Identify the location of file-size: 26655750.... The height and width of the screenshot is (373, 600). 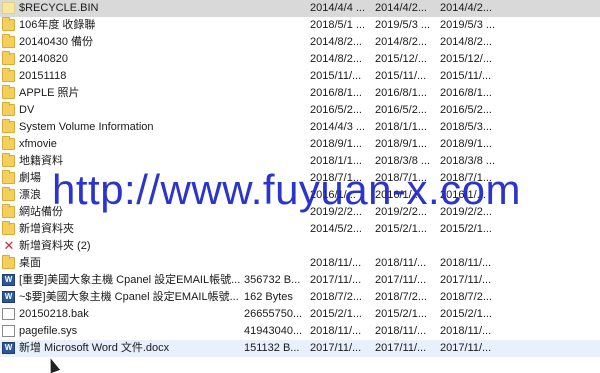
(273, 314).